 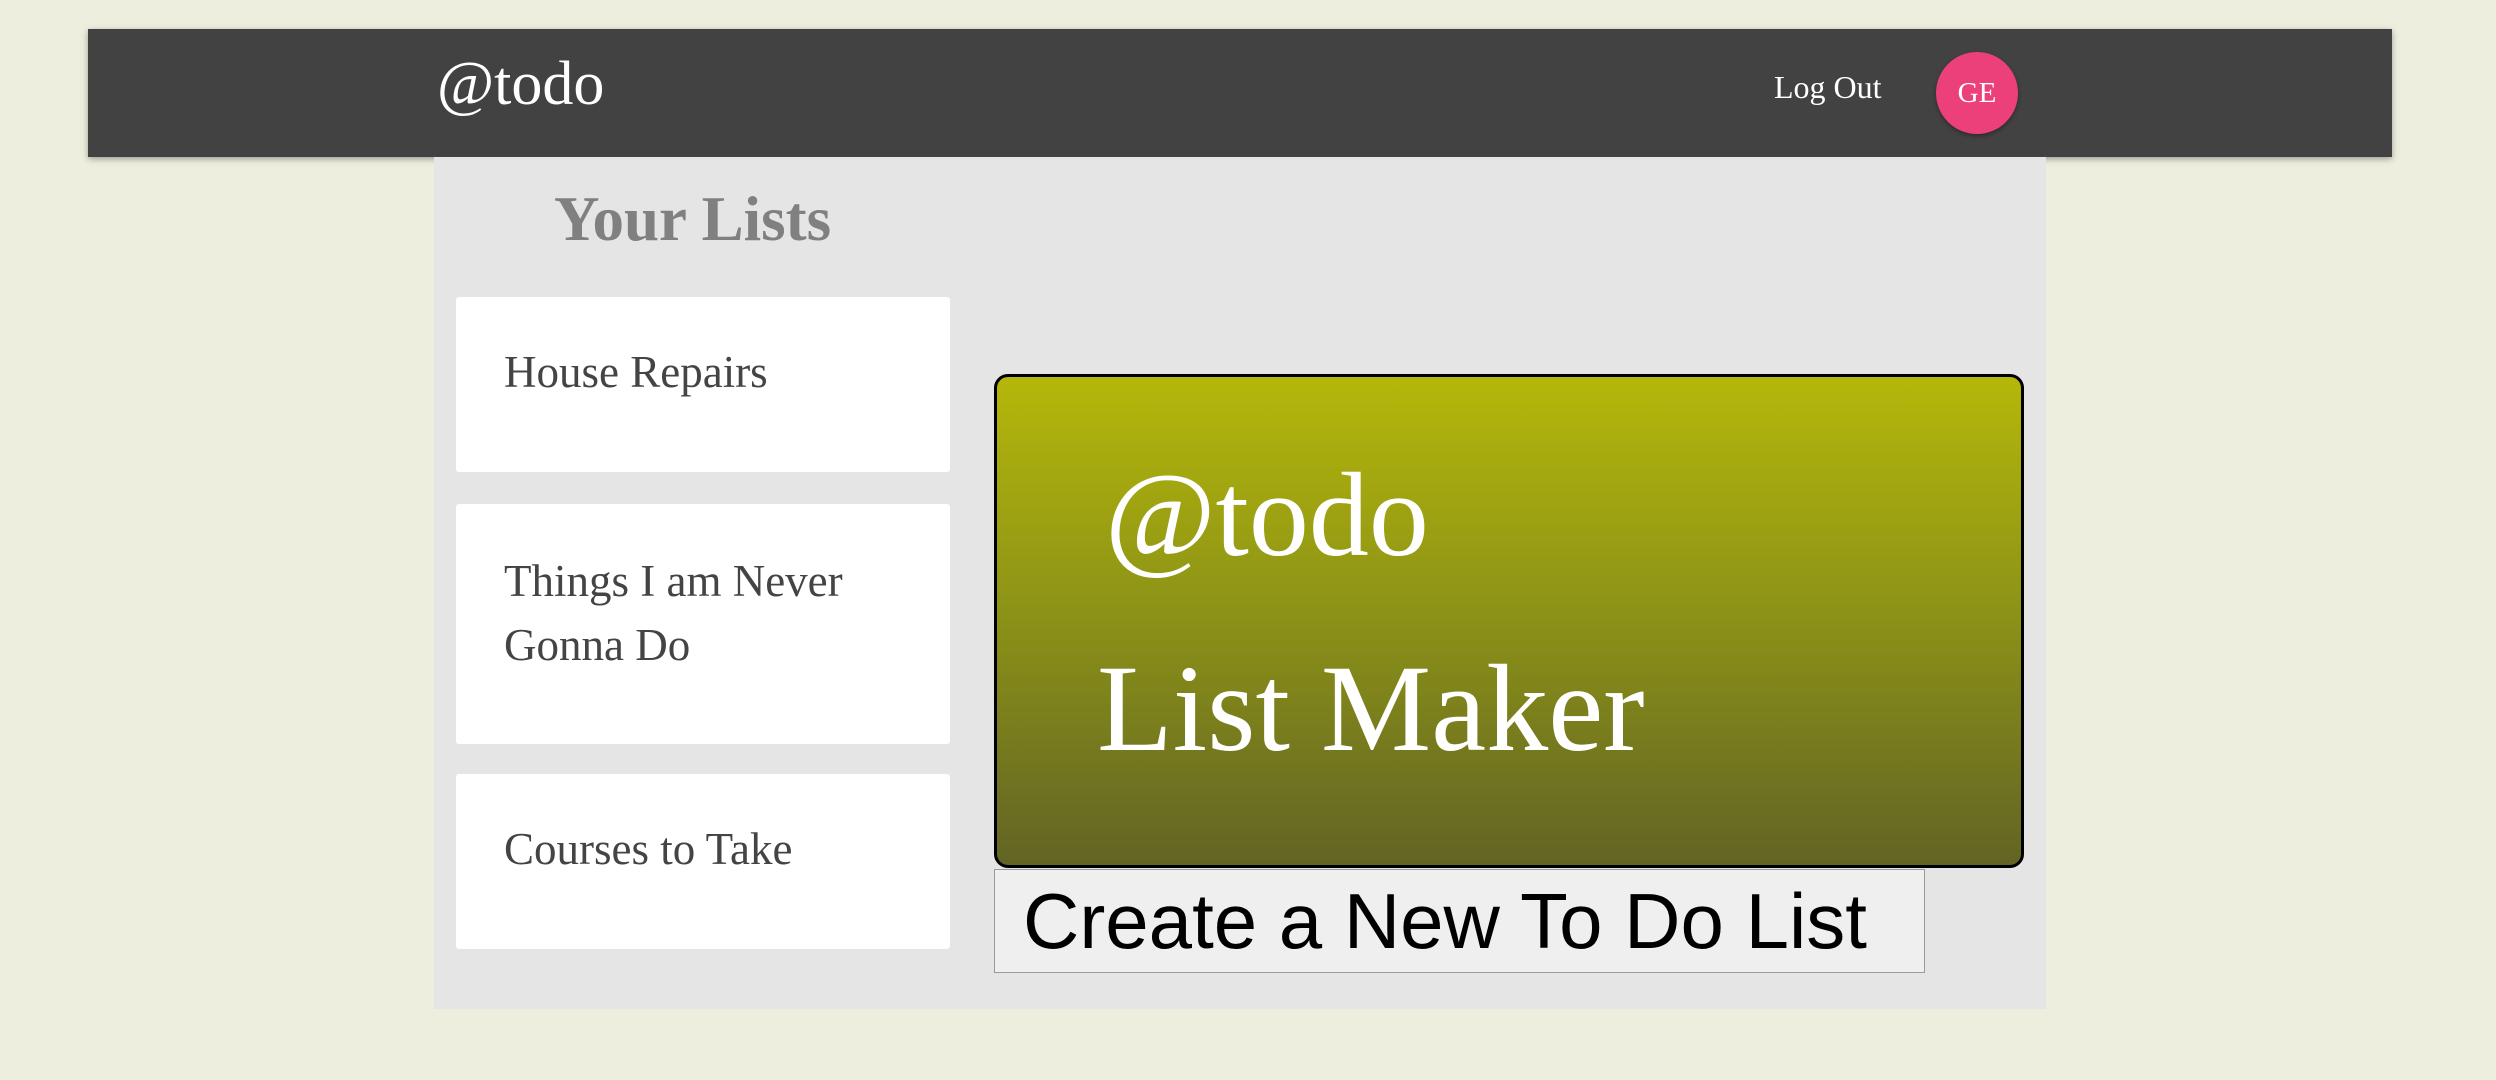 I want to click on brand-logo: @todo, so click(x=520, y=84).